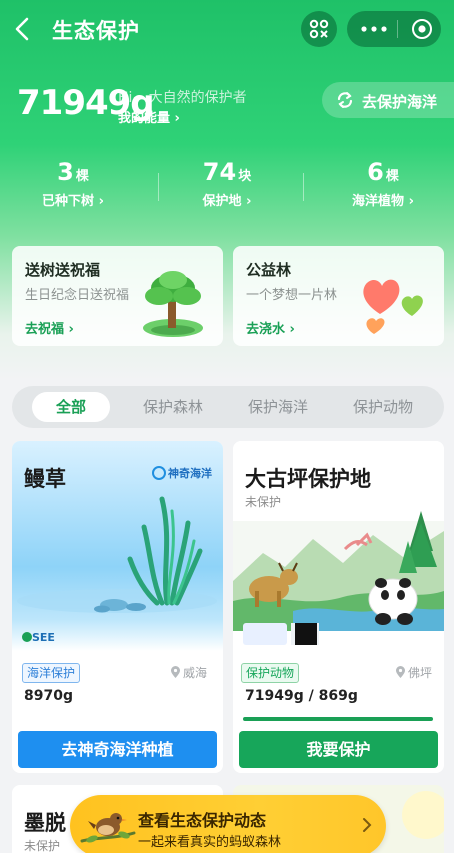 Image resolution: width=454 pixels, height=853 pixels. I want to click on close-mini-program-icon, so click(422, 29).